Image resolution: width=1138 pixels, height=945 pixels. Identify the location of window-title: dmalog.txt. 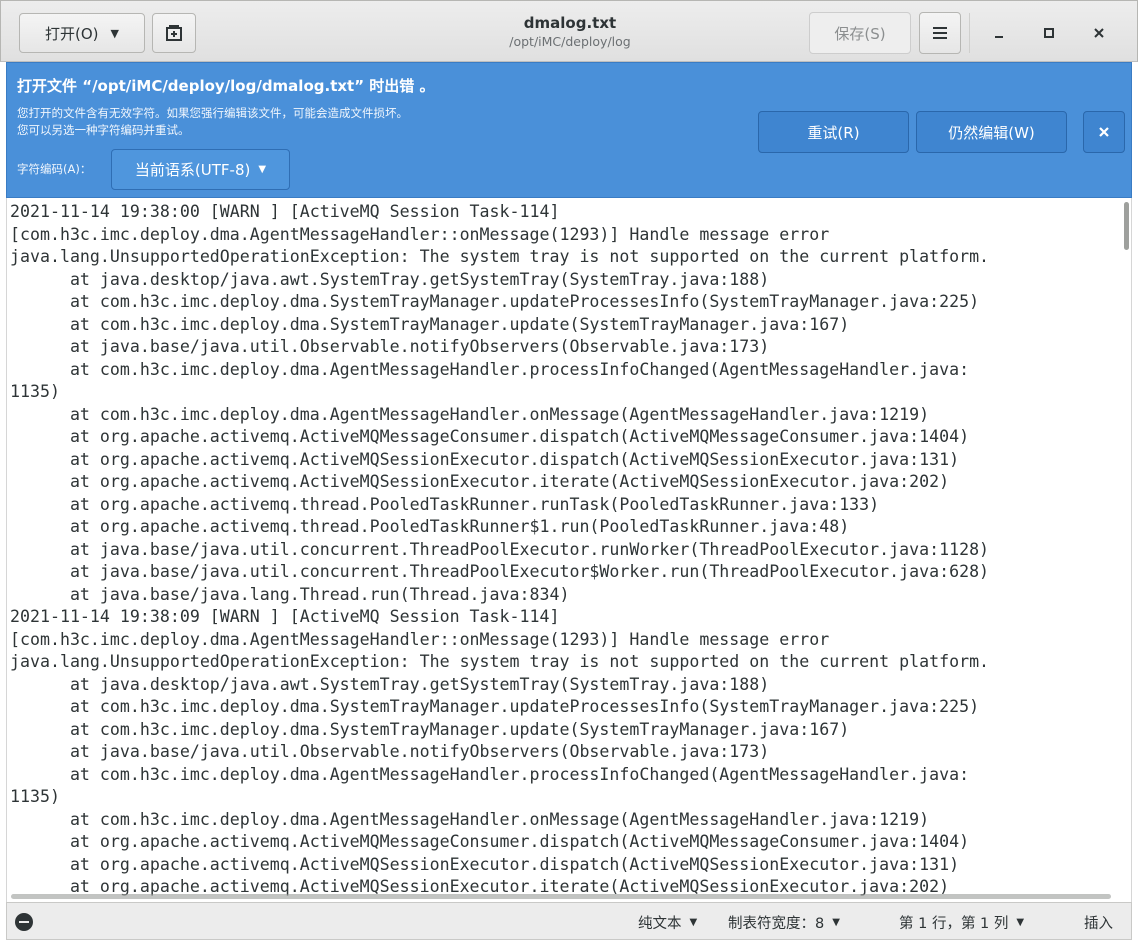
(570, 23).